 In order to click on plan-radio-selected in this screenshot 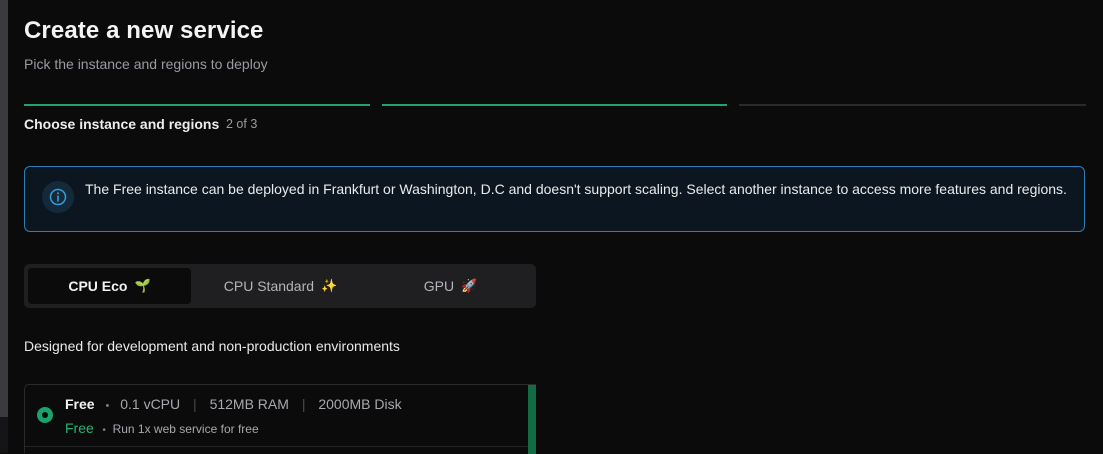, I will do `click(45, 415)`.